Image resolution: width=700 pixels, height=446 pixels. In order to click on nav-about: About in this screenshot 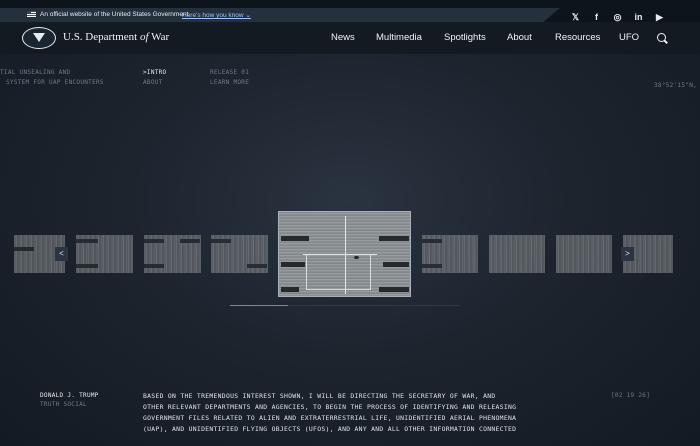, I will do `click(519, 37)`.